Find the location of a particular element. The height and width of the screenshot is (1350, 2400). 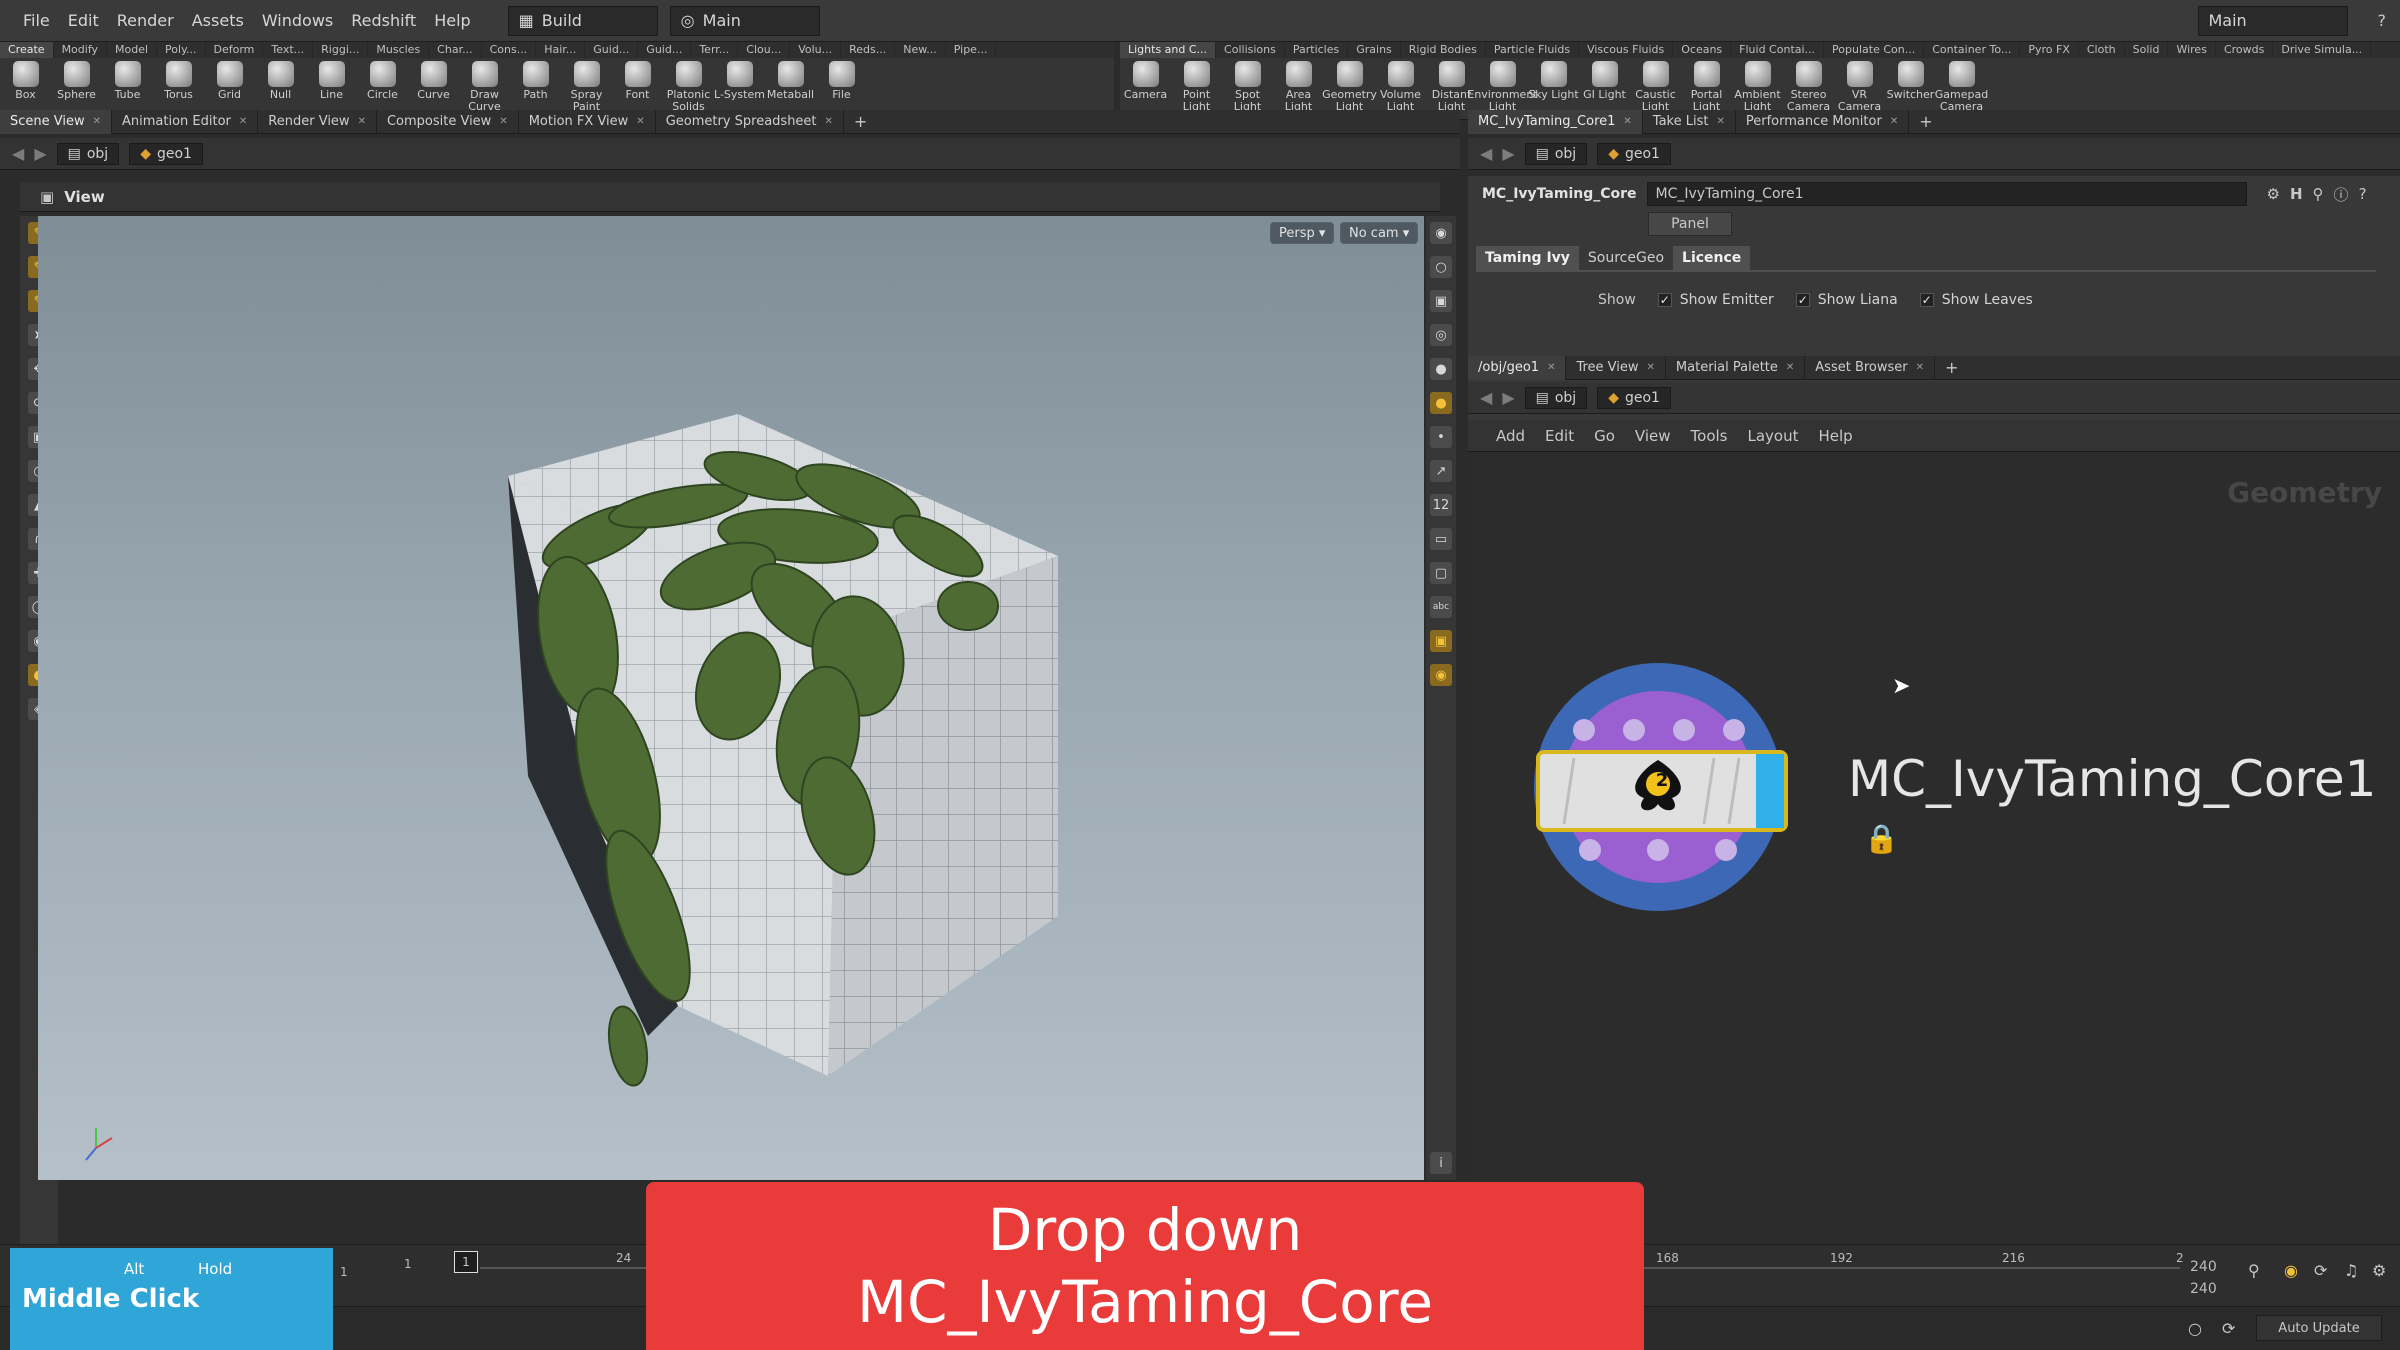

tab-shelf_right.tabs-1: Collisions is located at coordinates (1250, 50).